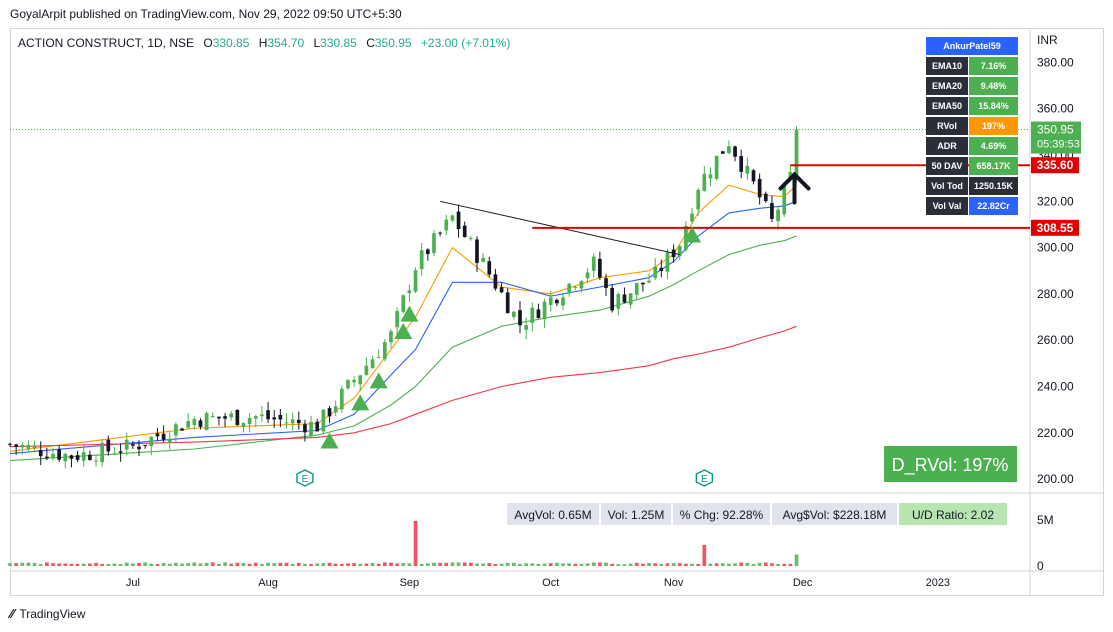  Describe the element at coordinates (993, 146) in the screenshot. I see `stats-row-value: 4.69%` at that location.